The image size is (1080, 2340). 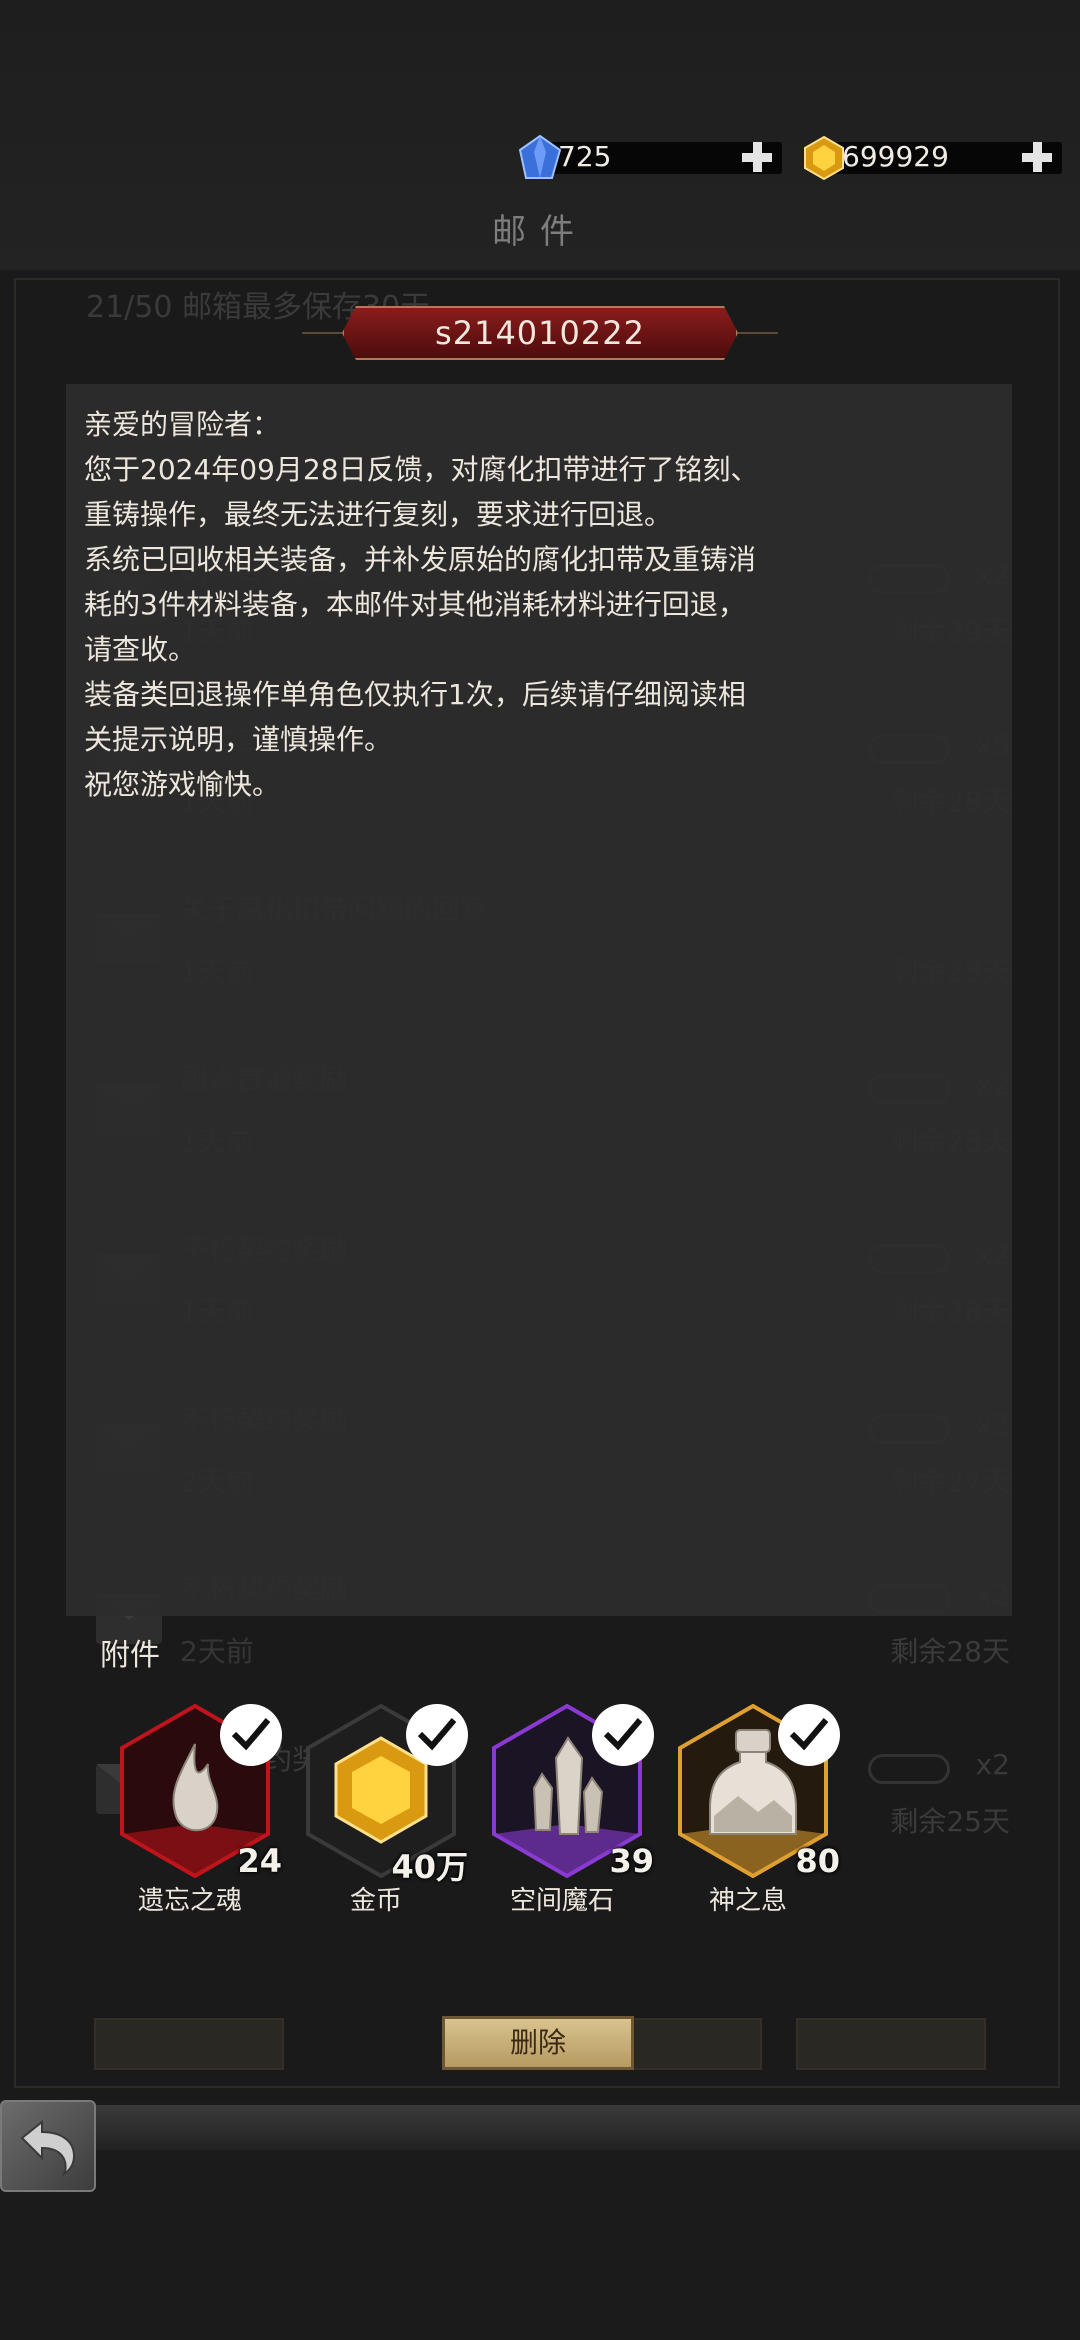 What do you see at coordinates (891, 2044) in the screenshot?
I see `background-button-right` at bounding box center [891, 2044].